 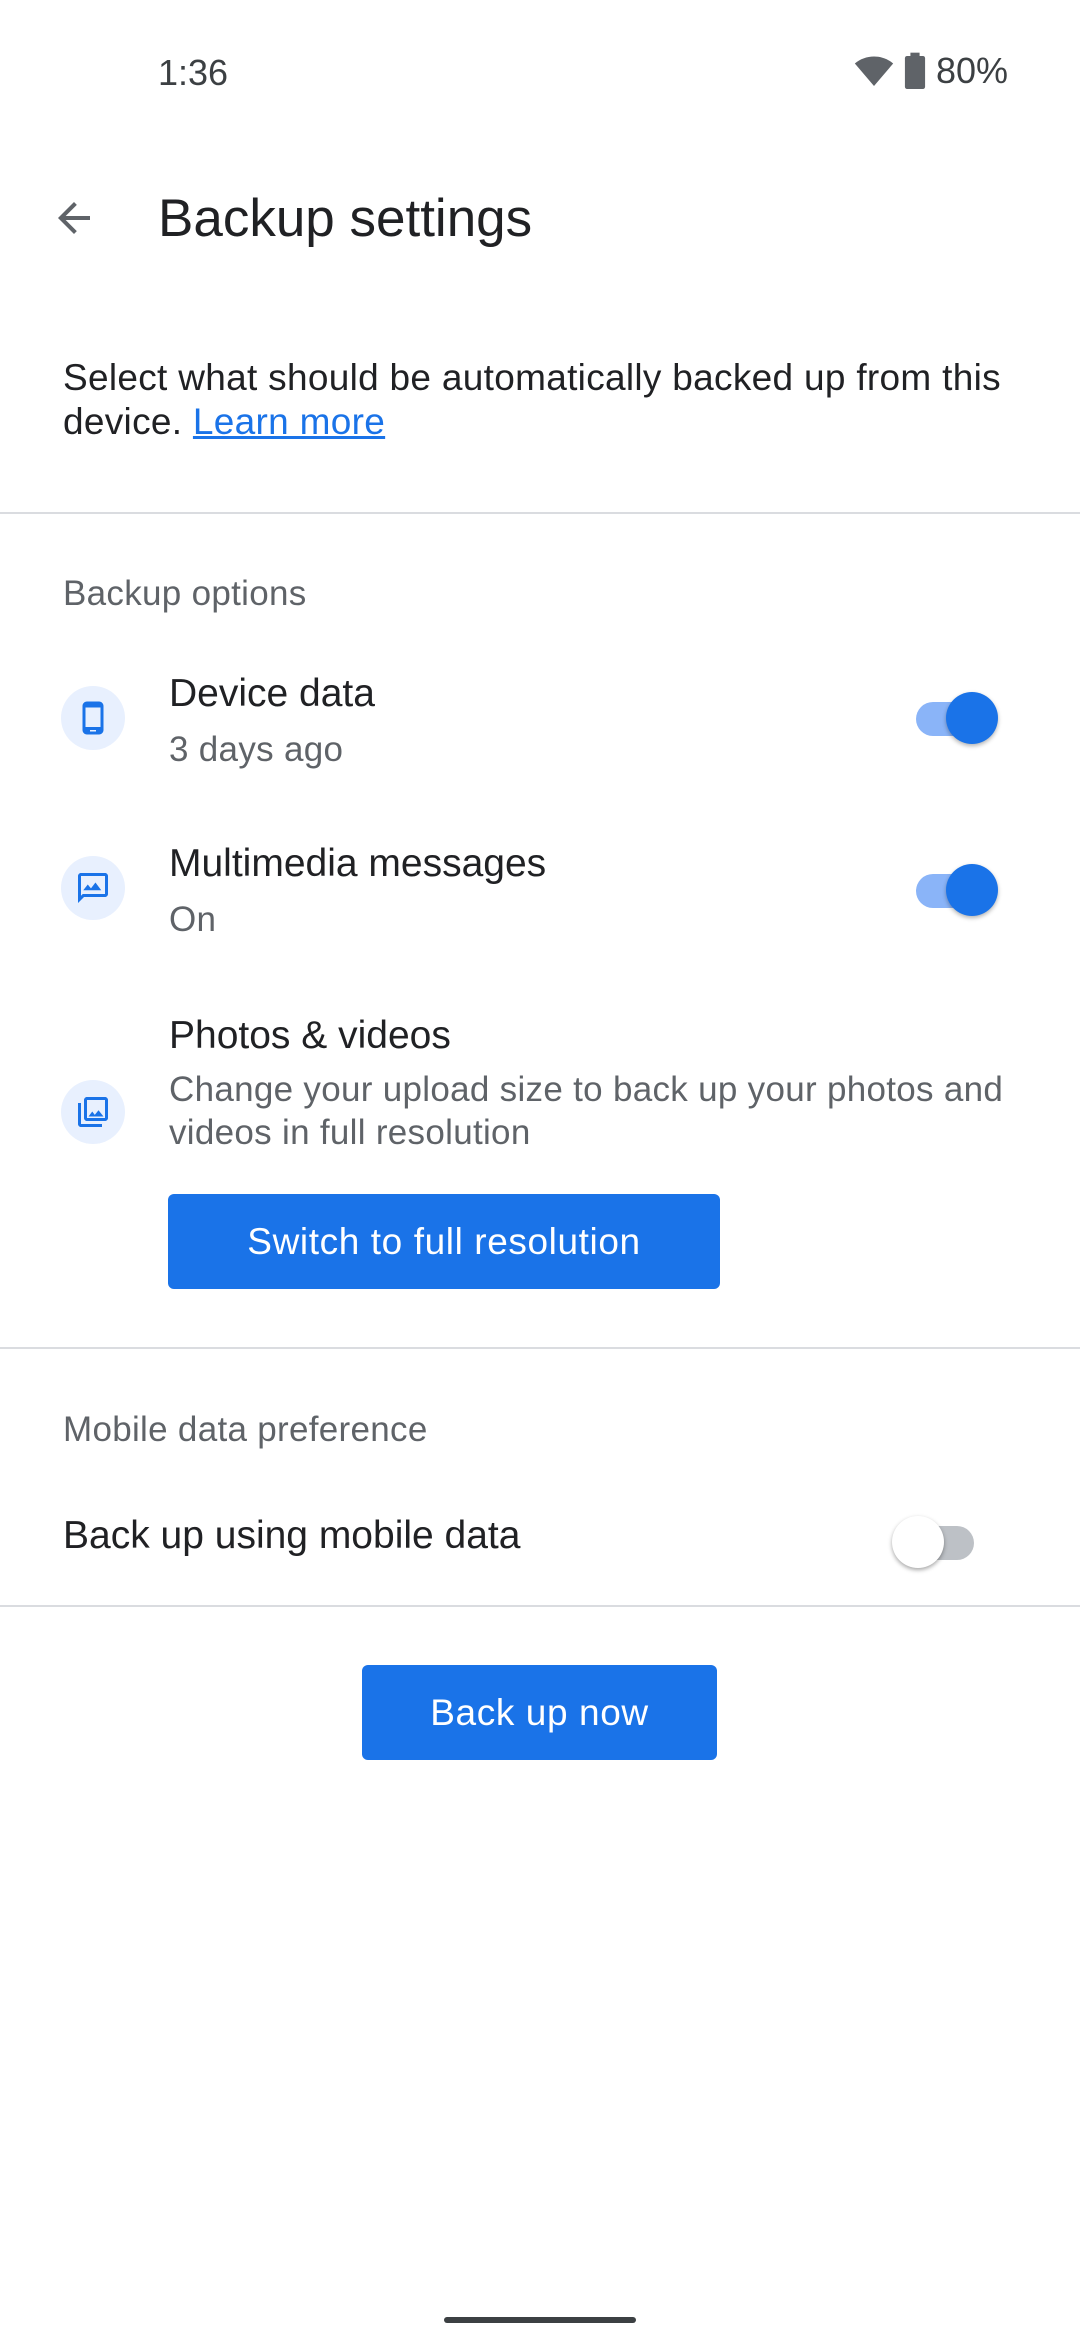 What do you see at coordinates (540, 897) in the screenshot?
I see `multimedia-messages-row: Multimedia messages On` at bounding box center [540, 897].